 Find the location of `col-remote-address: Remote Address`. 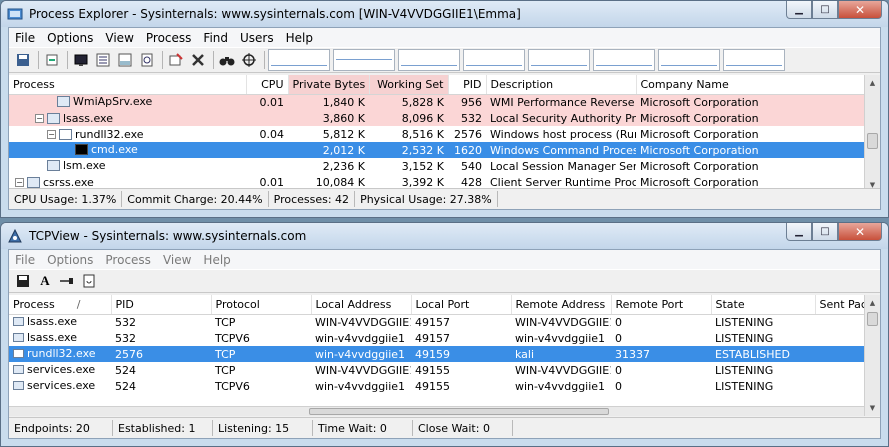

col-remote-address: Remote Address is located at coordinates (561, 305).